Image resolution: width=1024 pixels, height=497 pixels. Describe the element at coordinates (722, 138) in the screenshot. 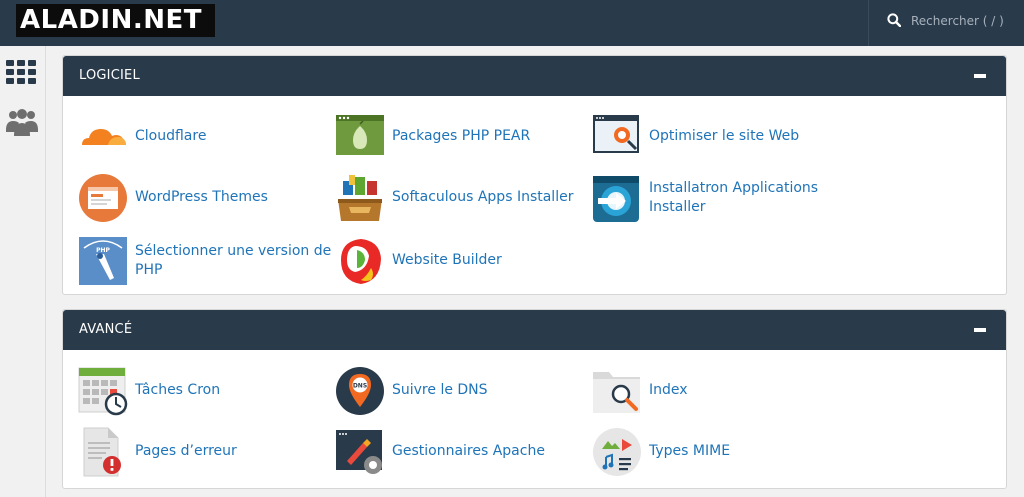

I see `item-optimize-website: Optimiser le site Web` at that location.